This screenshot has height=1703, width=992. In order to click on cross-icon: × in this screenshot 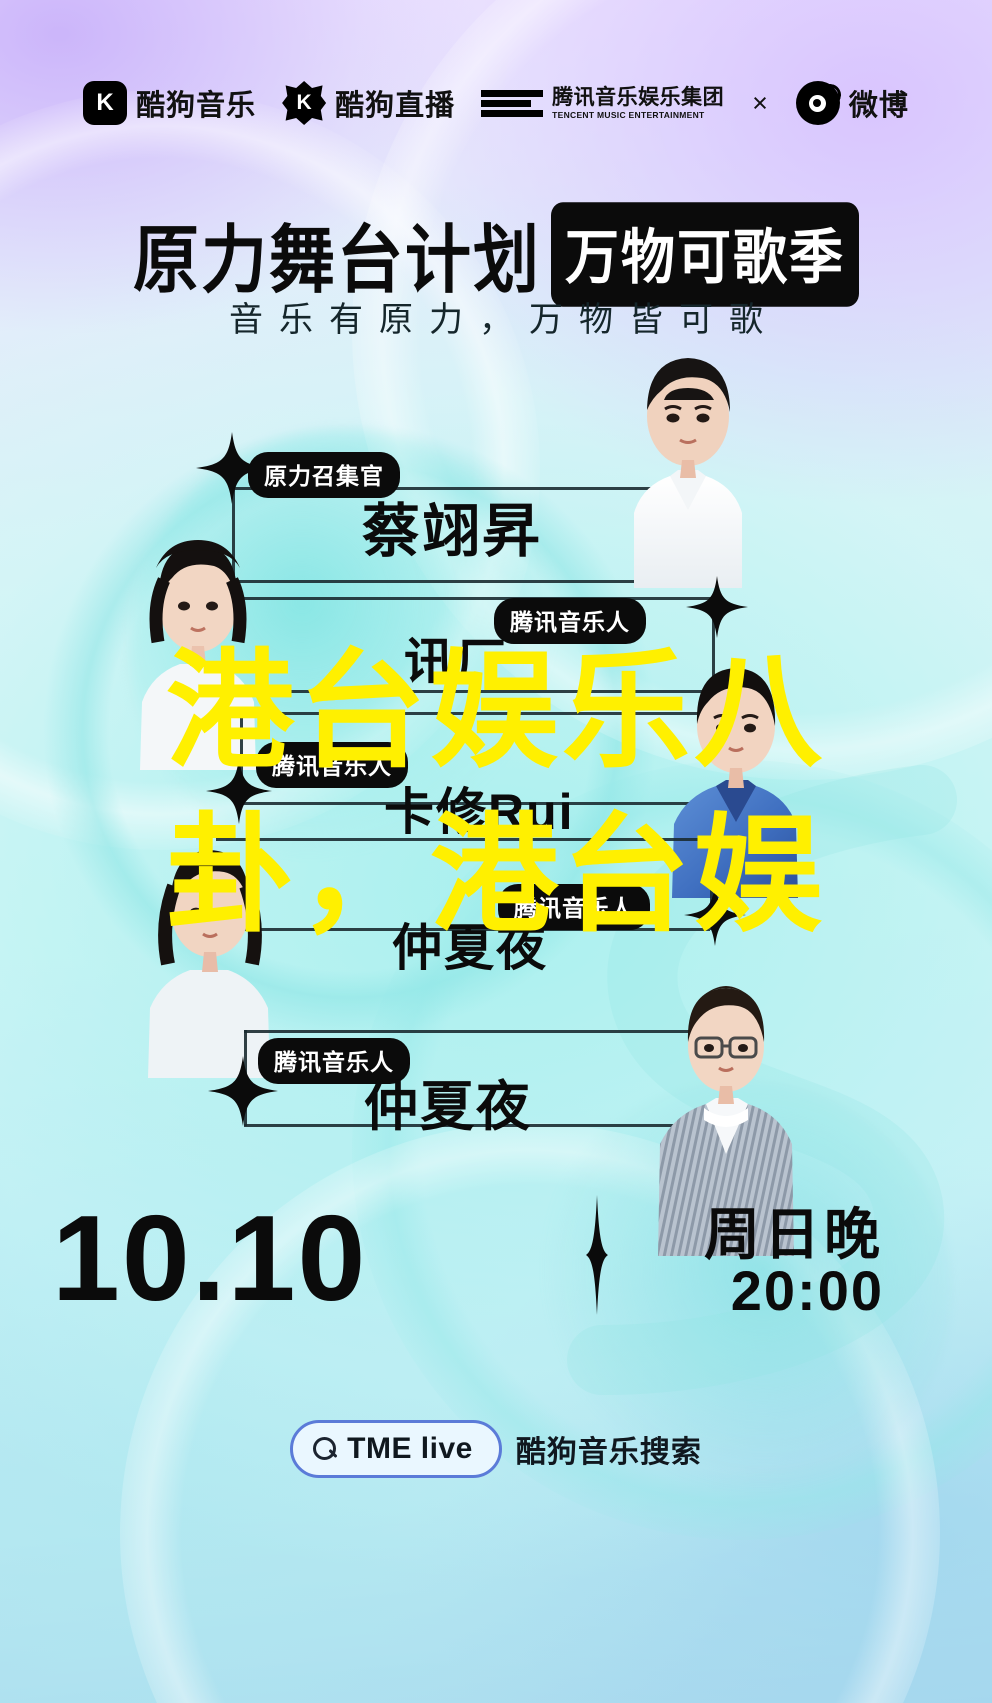, I will do `click(760, 102)`.